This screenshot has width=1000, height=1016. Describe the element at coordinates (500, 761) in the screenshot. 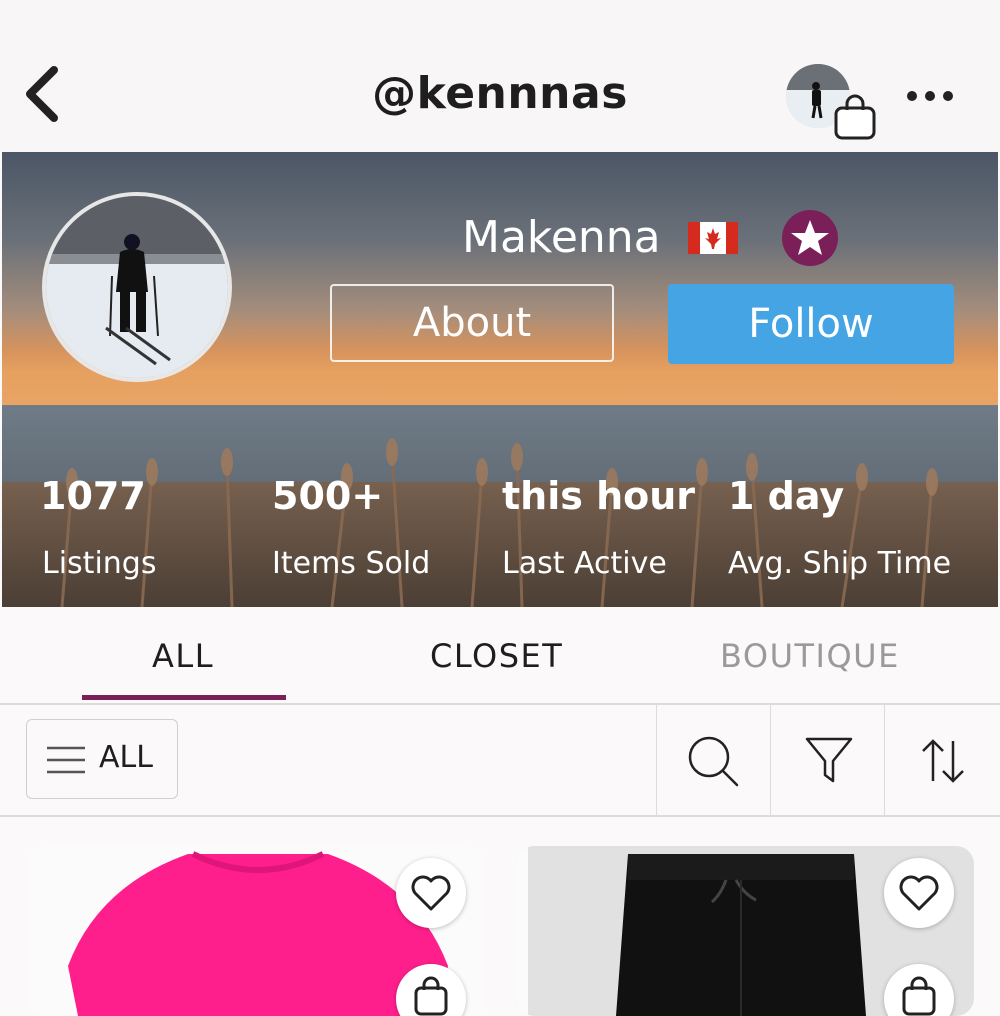

I see `listing-toolbar: ALL` at that location.